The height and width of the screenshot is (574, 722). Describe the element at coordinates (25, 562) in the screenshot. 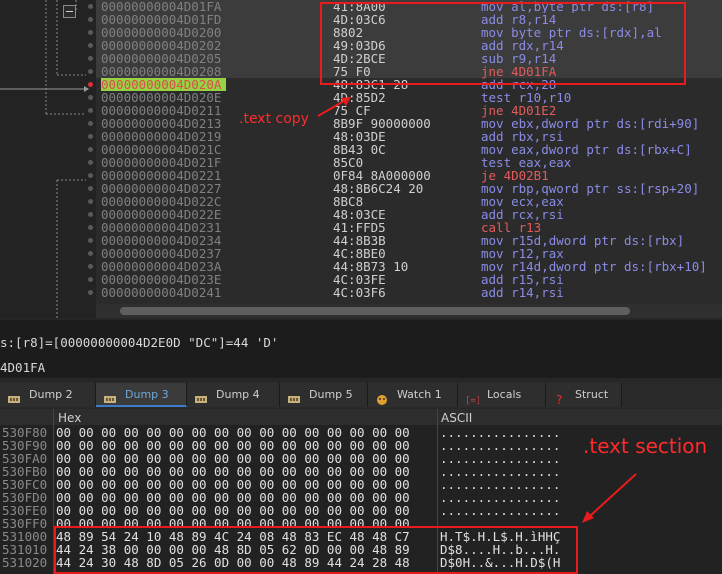

I see `hex-row-address: 531020` at that location.